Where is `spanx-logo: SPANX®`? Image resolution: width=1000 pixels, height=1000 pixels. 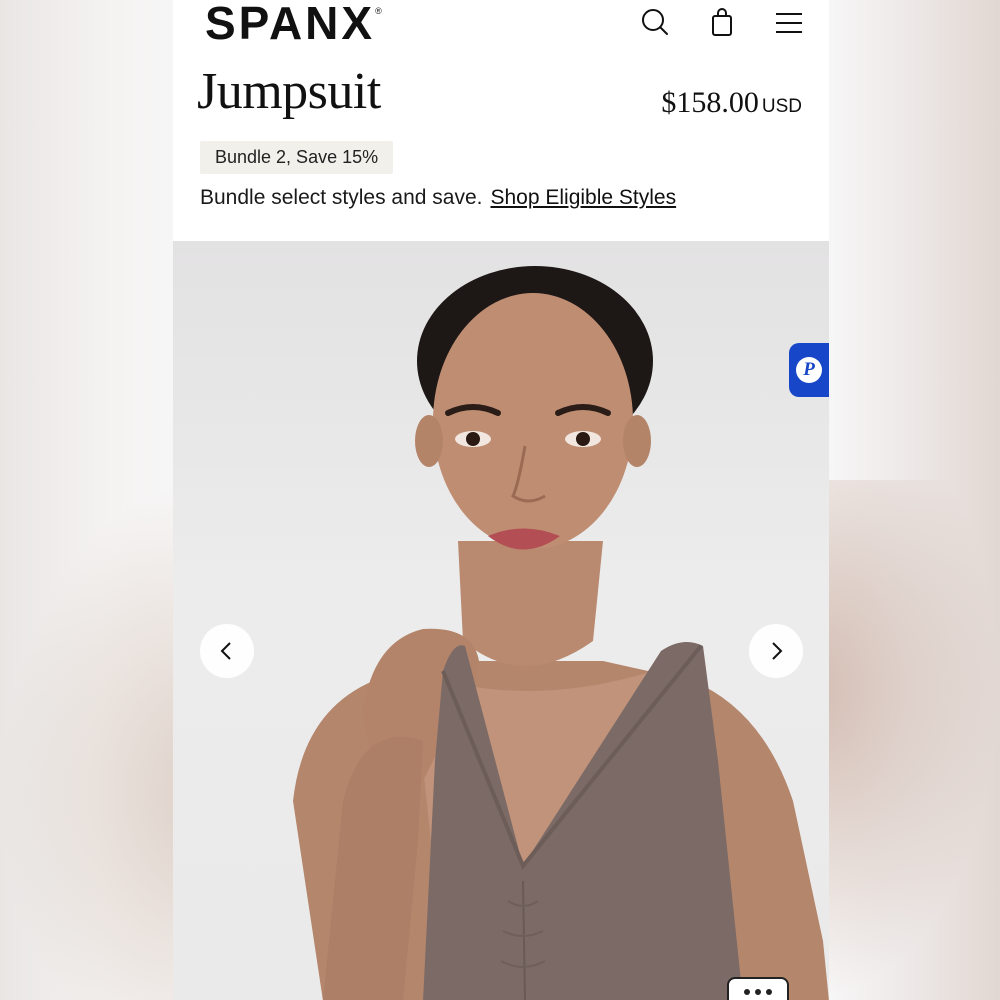
spanx-logo: SPANX® is located at coordinates (295, 25).